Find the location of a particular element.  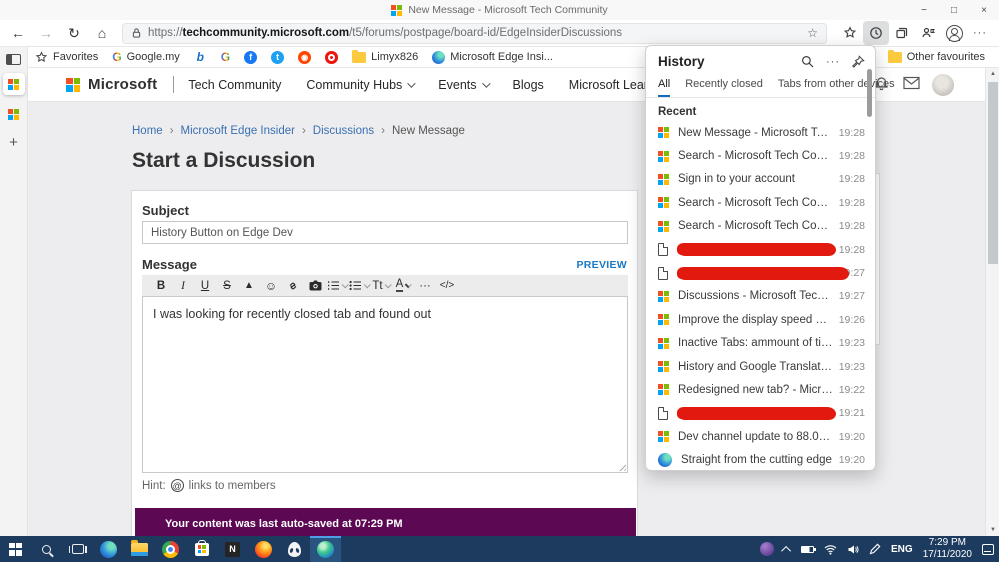

task-view-button is located at coordinates (77, 549).